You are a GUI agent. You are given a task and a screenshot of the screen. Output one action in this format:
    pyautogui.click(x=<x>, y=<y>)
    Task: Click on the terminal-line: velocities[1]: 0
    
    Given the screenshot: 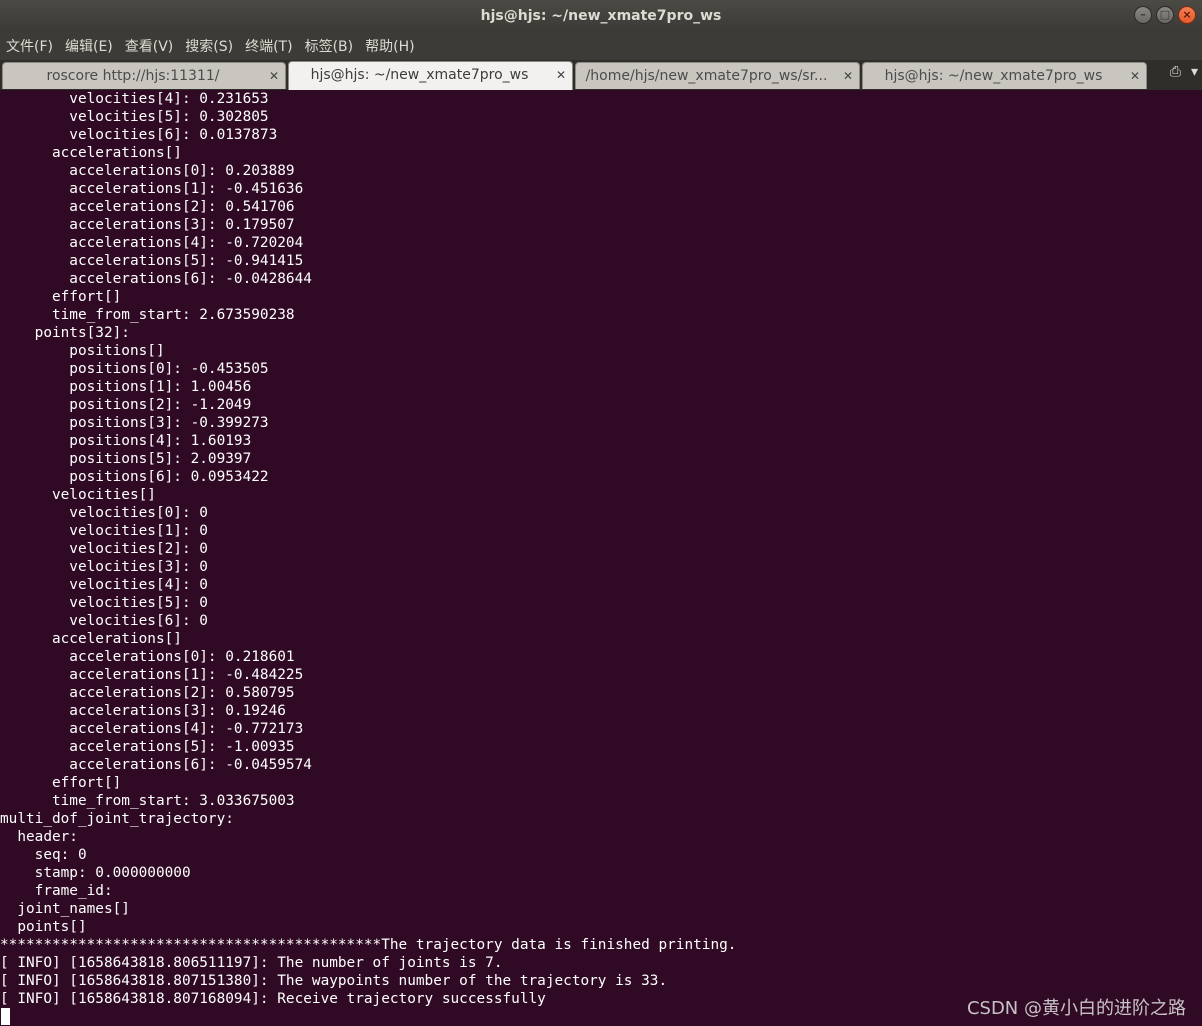 What is the action you would take?
    pyautogui.click(x=104, y=531)
    